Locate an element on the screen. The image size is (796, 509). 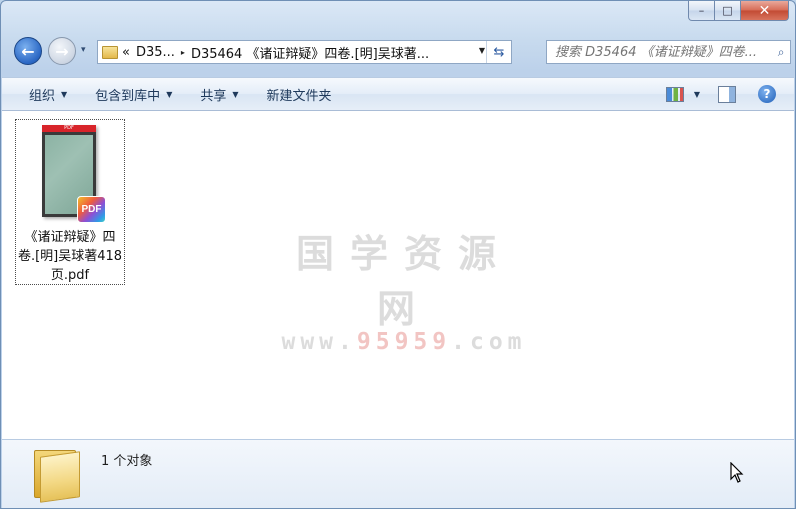
minimize-button: – is located at coordinates (701, 11).